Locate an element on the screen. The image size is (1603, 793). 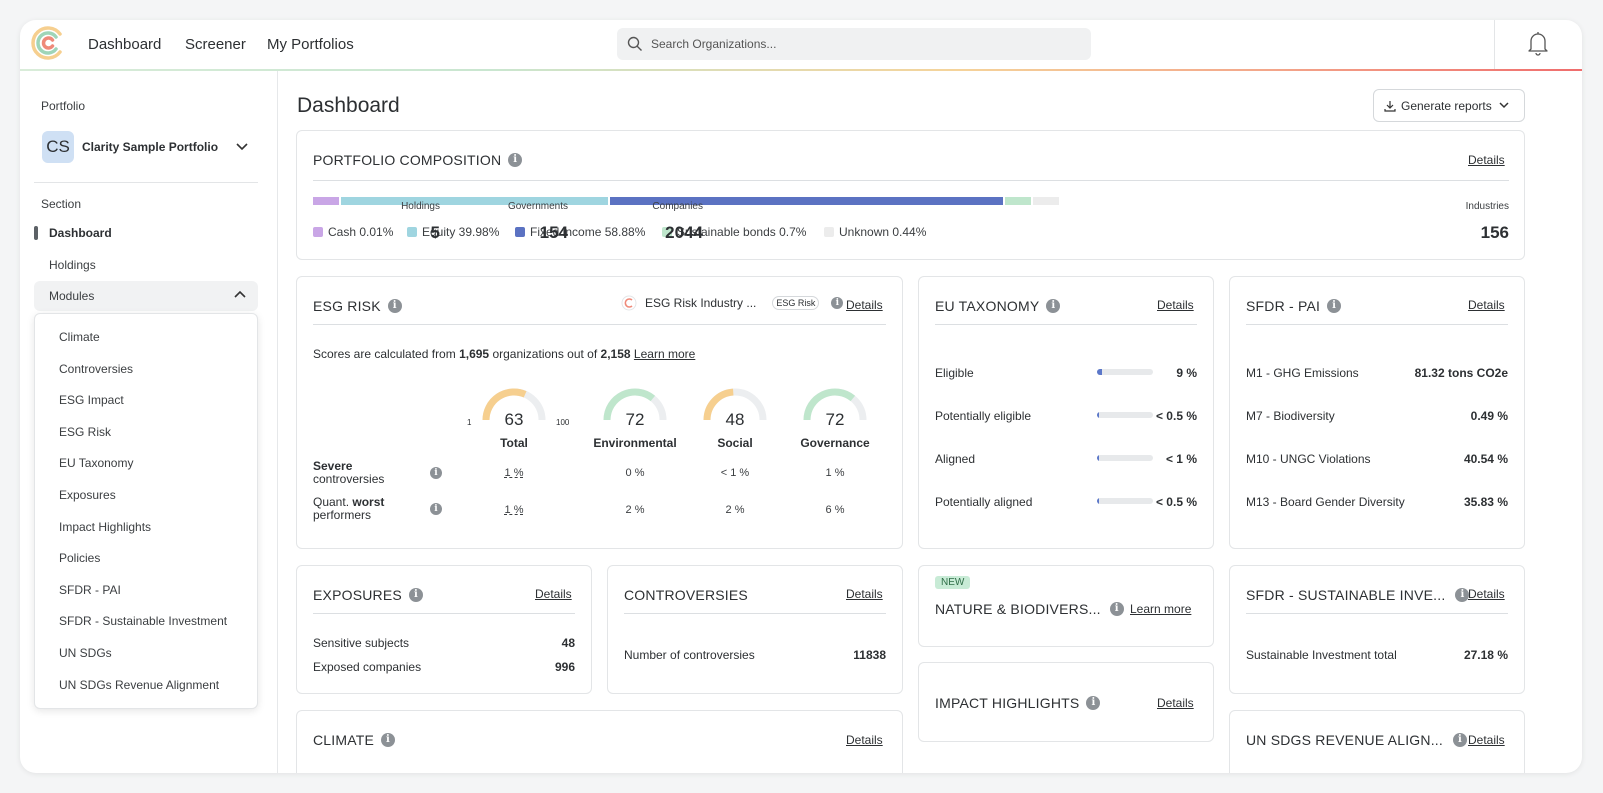
pai-label-m10: M10 - UNGC Violations is located at coordinates (1308, 459).